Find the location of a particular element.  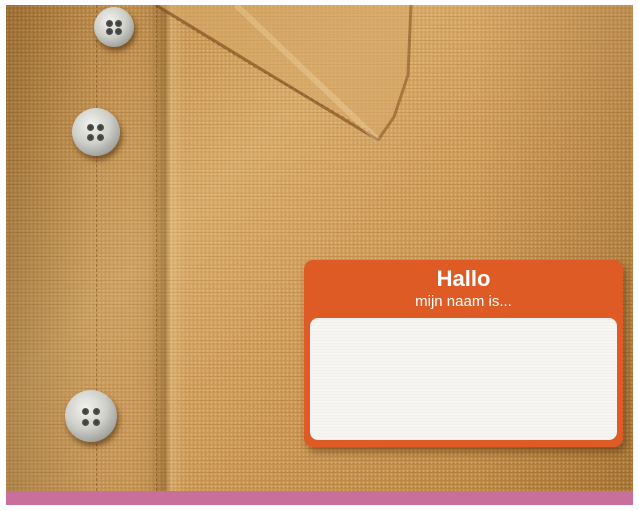

name-tag-blank-field is located at coordinates (463, 379).